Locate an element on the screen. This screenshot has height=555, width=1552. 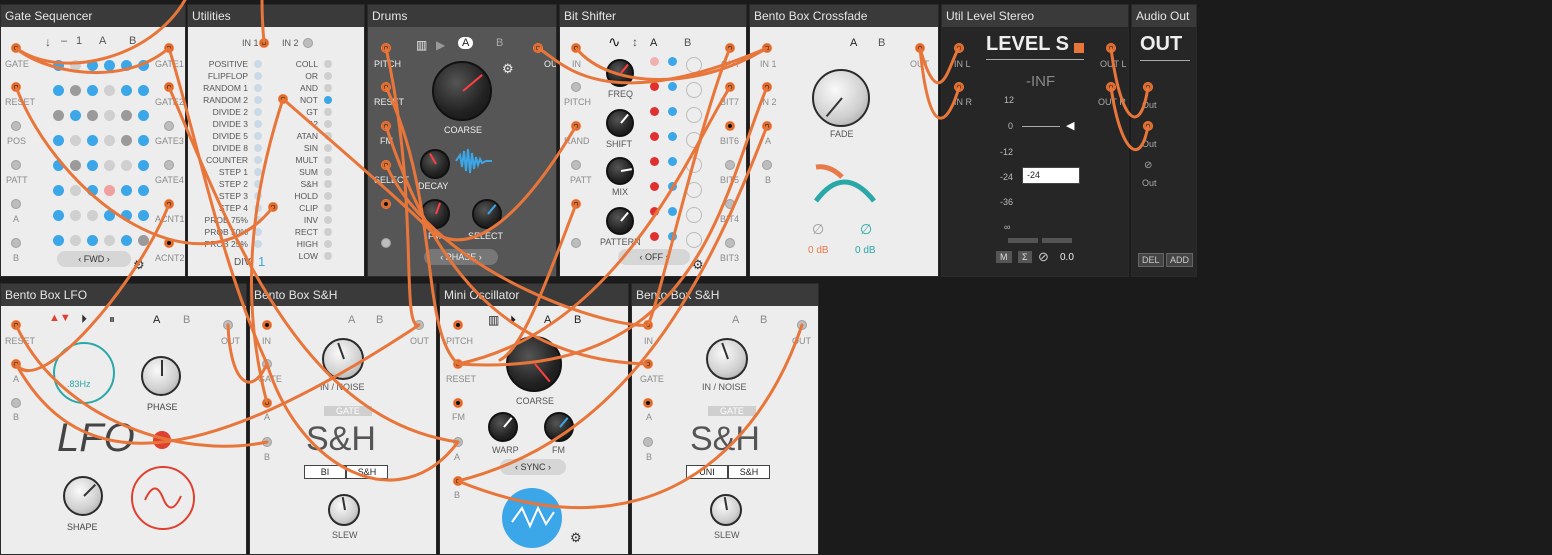
bi-button: BI is located at coordinates (325, 472).